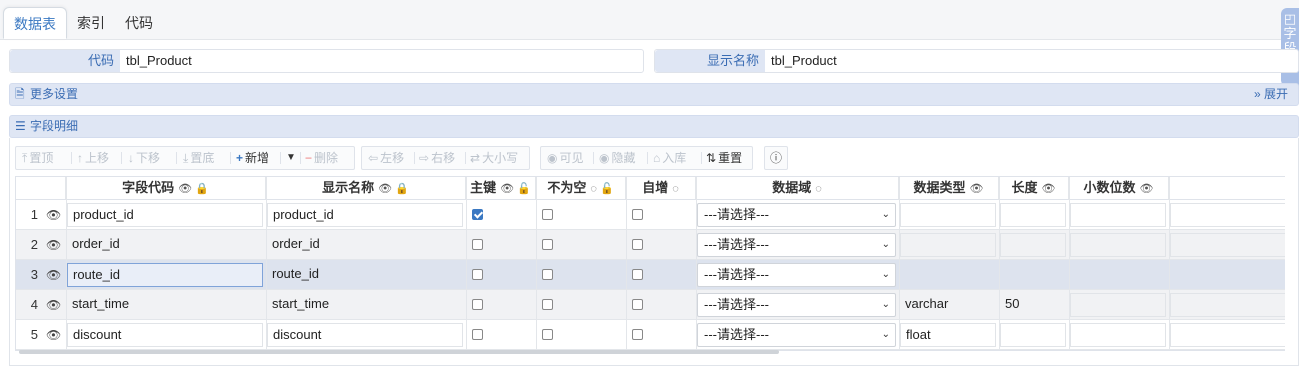  Describe the element at coordinates (148, 158) in the screenshot. I see `move-down-label: 下移` at that location.